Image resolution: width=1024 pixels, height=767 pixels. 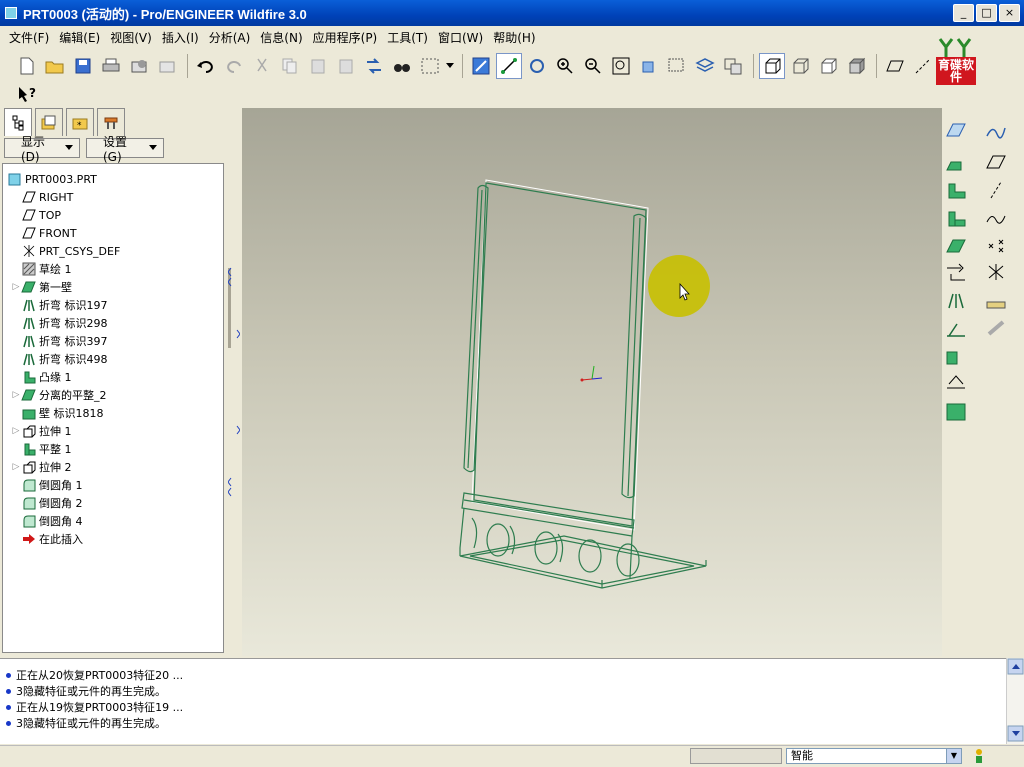 I want to click on disabled-tool-icon, so click(x=996, y=328).